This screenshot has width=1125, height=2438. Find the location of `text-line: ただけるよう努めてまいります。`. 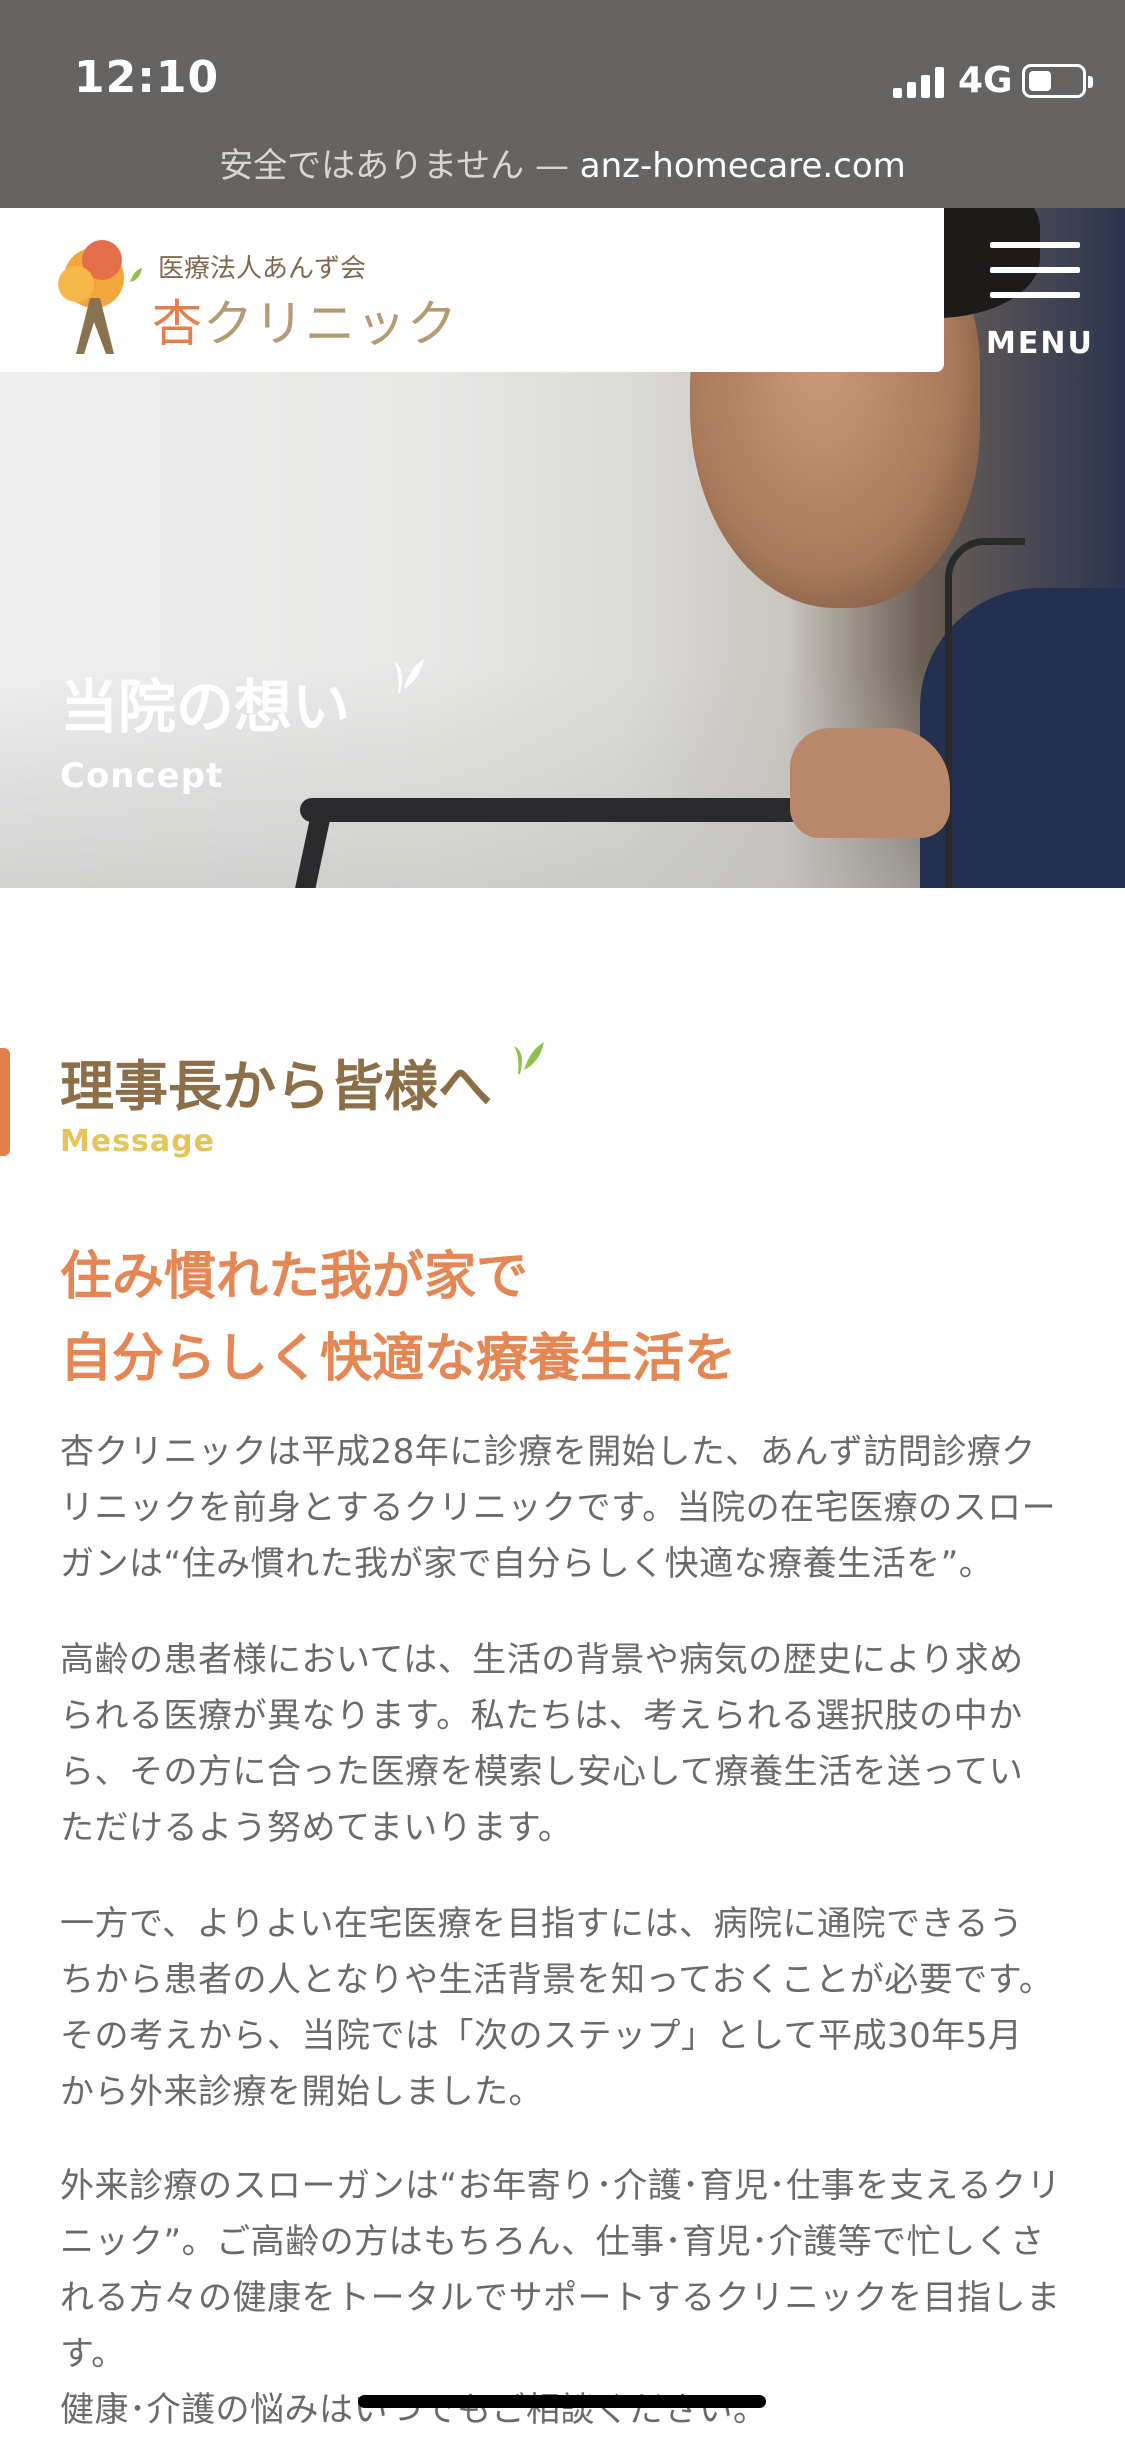

text-line: ただけるよう努めてまいります。 is located at coordinates (316, 1828).